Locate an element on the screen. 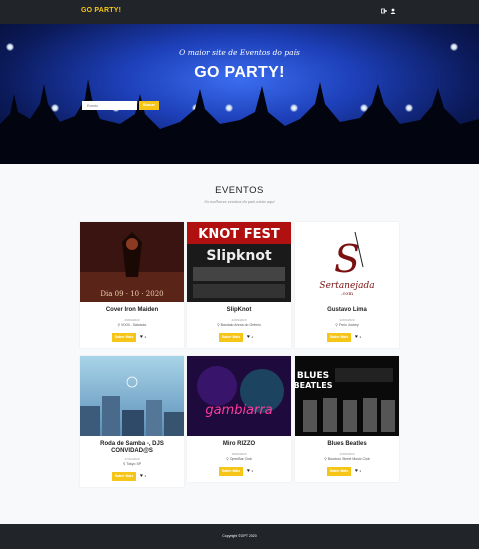 This screenshot has height=549, width=479. svg-text: BLUES is located at coordinates (313, 376).